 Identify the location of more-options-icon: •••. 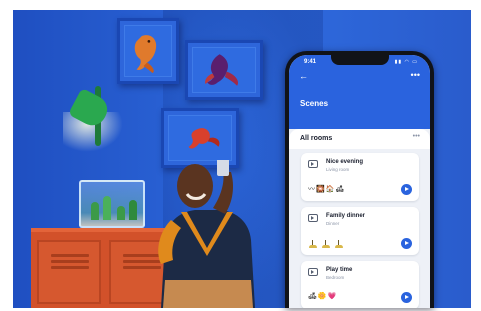
(415, 75).